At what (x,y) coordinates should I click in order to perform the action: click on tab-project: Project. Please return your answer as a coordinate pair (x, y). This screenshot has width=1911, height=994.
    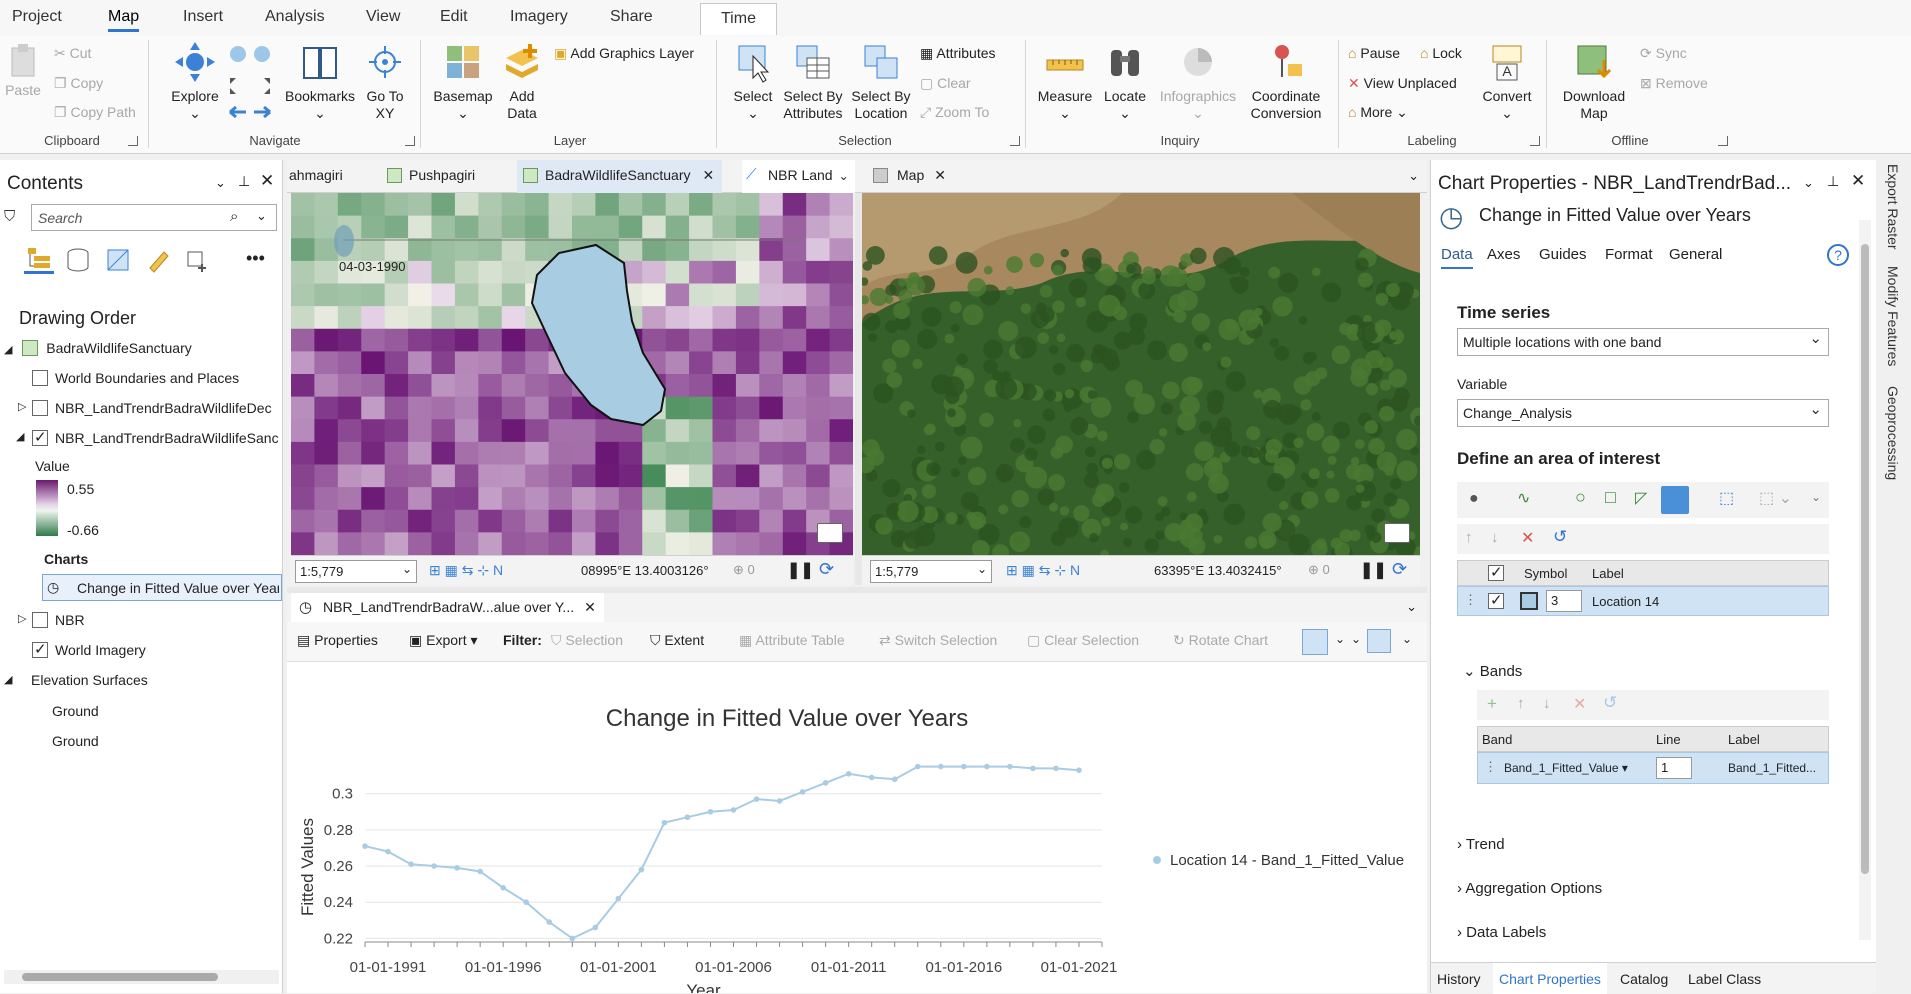
    Looking at the image, I should click on (37, 17).